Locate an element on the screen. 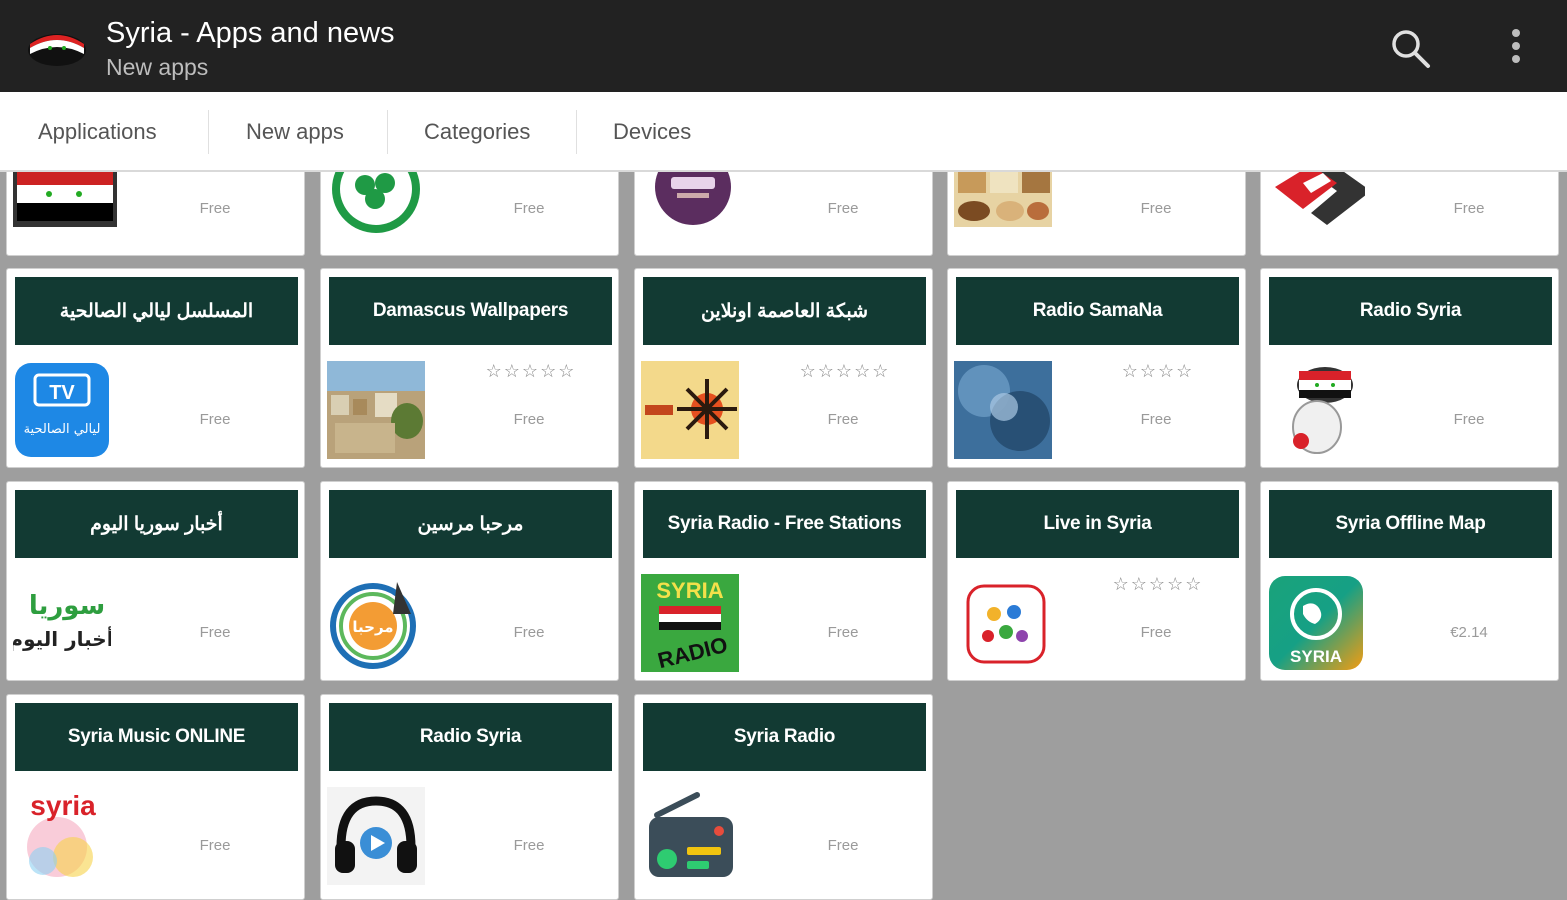 The height and width of the screenshot is (900, 1567). tab-bar: Applications New apps Categories Devices is located at coordinates (783, 132).